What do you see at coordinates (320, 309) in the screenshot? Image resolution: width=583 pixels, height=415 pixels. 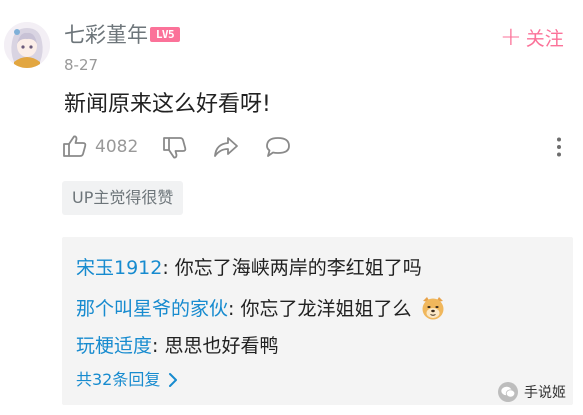 I see `reply-text: : 你忘了龙洋姐姐了么` at bounding box center [320, 309].